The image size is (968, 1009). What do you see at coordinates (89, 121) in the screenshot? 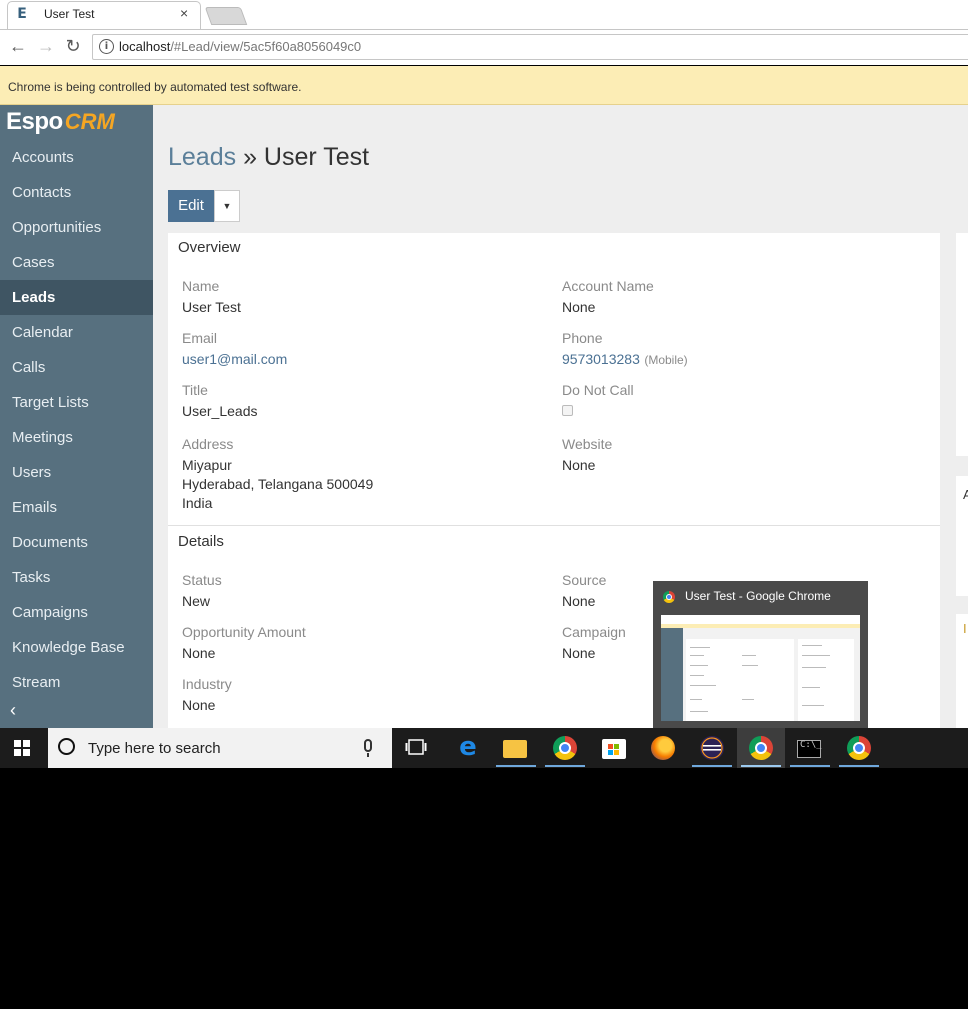
I see `logo-crm: CRM` at bounding box center [89, 121].